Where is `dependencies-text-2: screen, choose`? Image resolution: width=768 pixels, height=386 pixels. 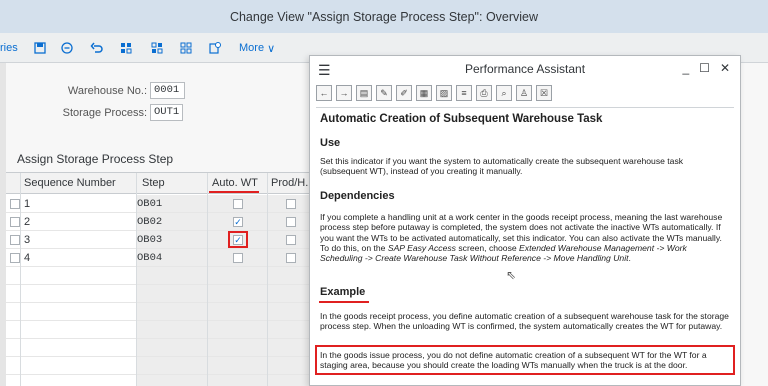 dependencies-text-2: screen, choose is located at coordinates (487, 247).